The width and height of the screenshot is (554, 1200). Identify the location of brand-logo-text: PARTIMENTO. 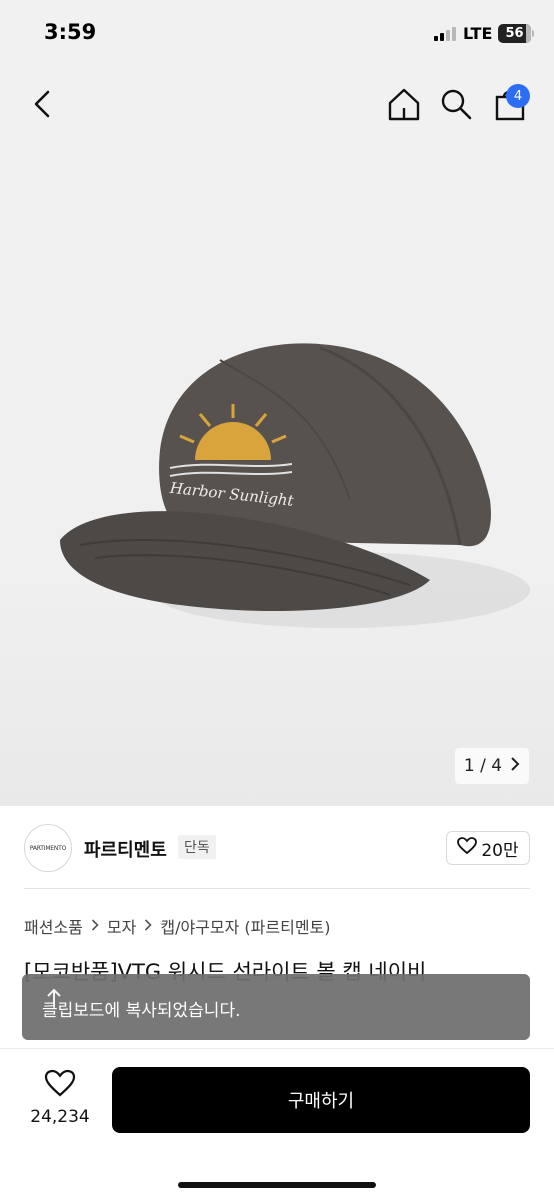
(48, 848).